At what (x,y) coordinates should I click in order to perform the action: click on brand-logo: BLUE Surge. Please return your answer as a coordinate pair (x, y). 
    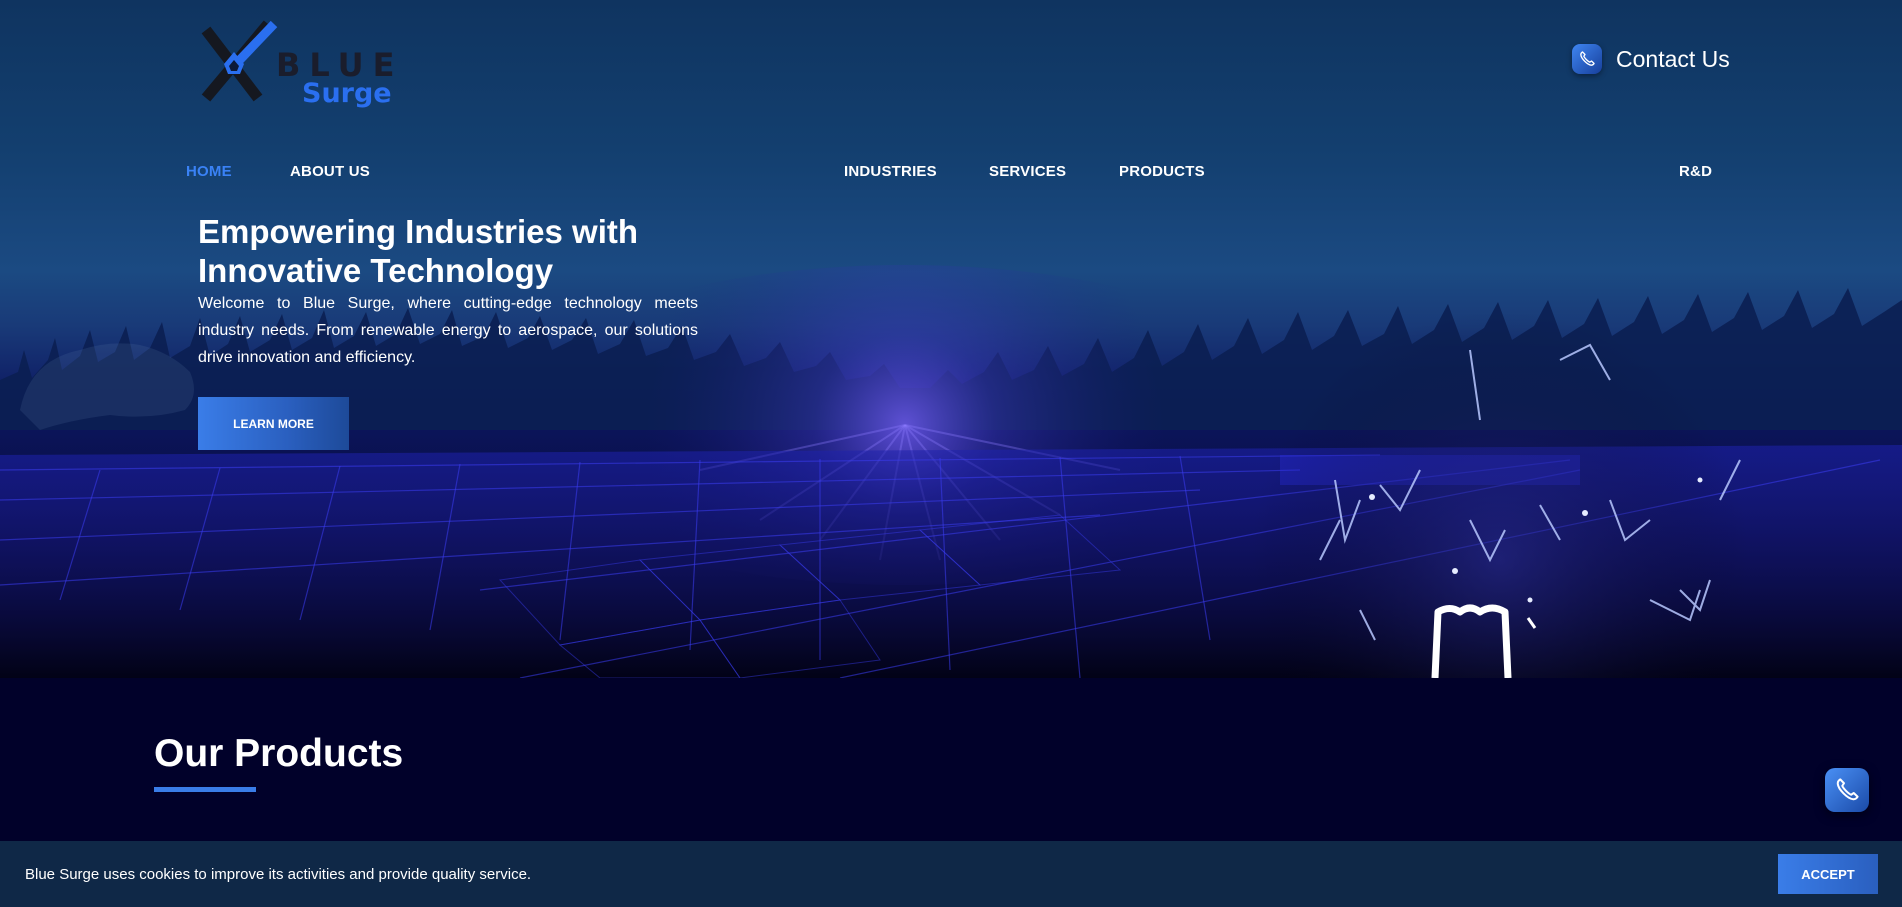
    Looking at the image, I should click on (296, 64).